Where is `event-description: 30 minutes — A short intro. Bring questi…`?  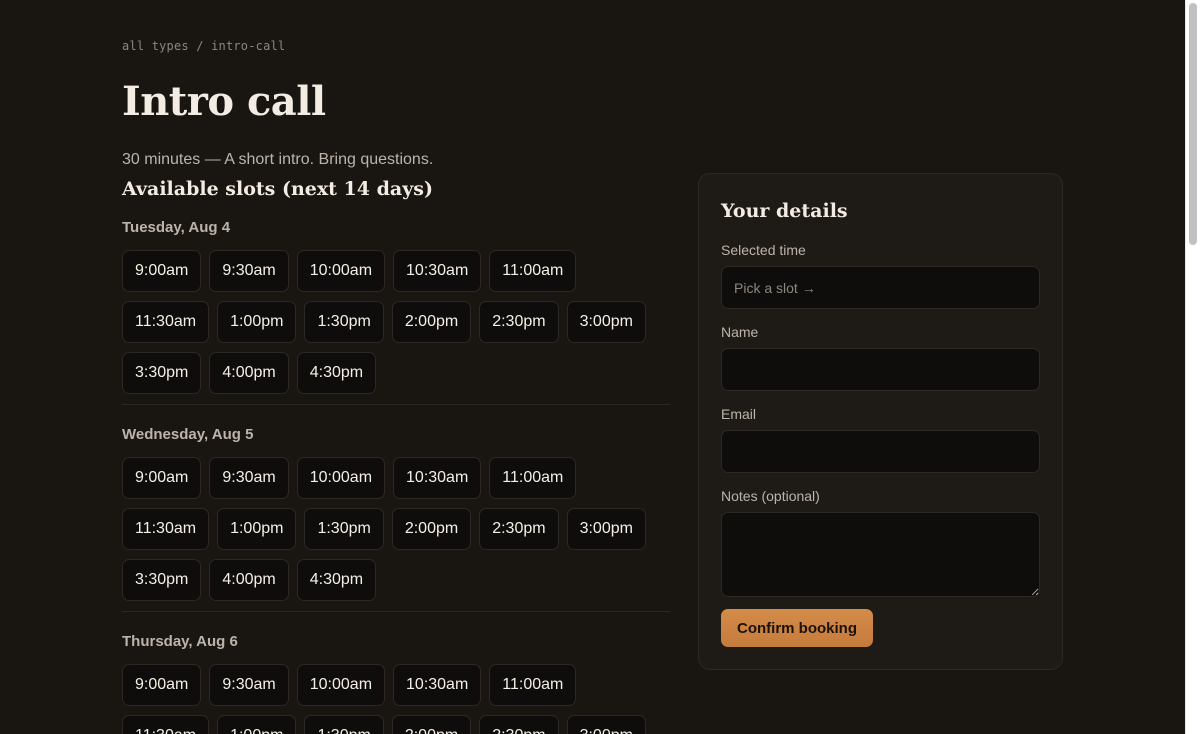
event-description: 30 minutes — A short intro. Bring questi… is located at coordinates (278, 159).